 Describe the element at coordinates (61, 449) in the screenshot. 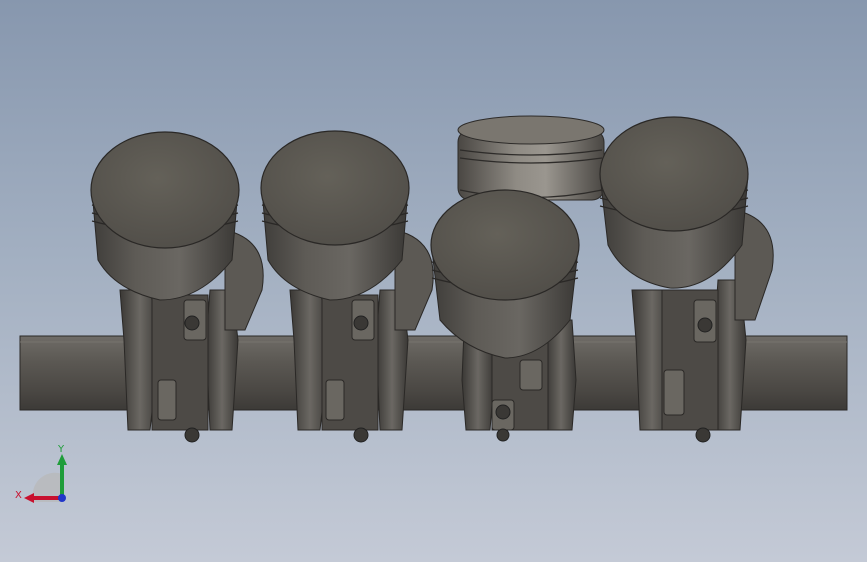

I see `y-axis-label: Y` at that location.